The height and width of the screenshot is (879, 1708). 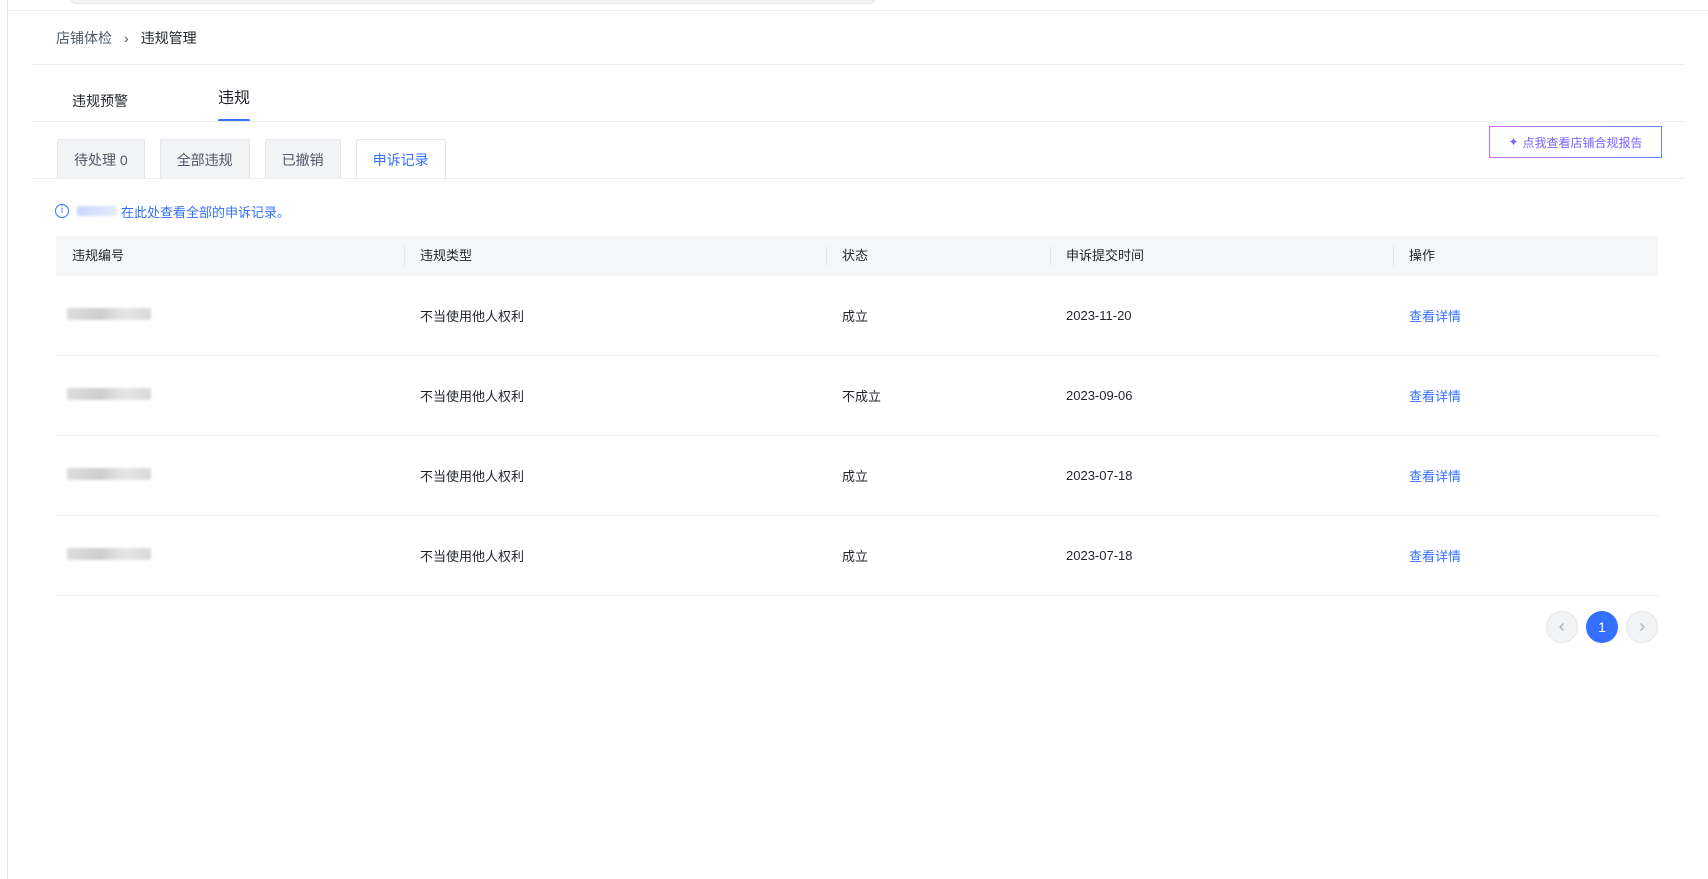 I want to click on page-number-button: 1, so click(x=1602, y=627).